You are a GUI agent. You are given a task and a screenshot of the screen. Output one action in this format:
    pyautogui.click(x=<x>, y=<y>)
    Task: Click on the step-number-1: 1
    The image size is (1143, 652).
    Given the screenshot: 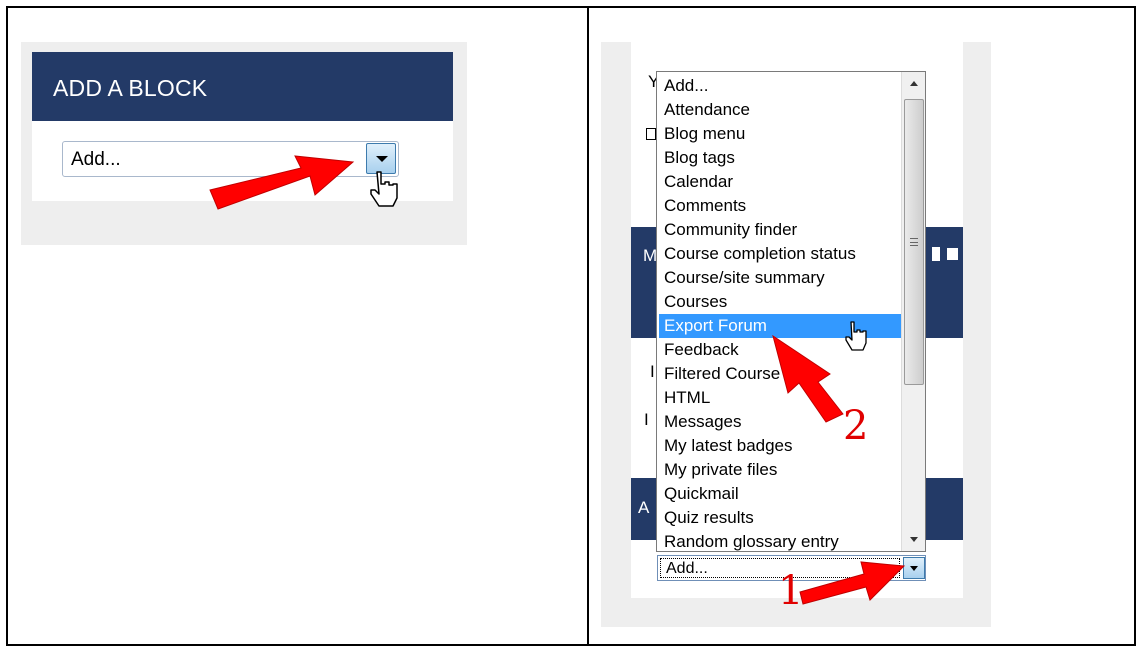 What is the action you would take?
    pyautogui.click(x=791, y=591)
    